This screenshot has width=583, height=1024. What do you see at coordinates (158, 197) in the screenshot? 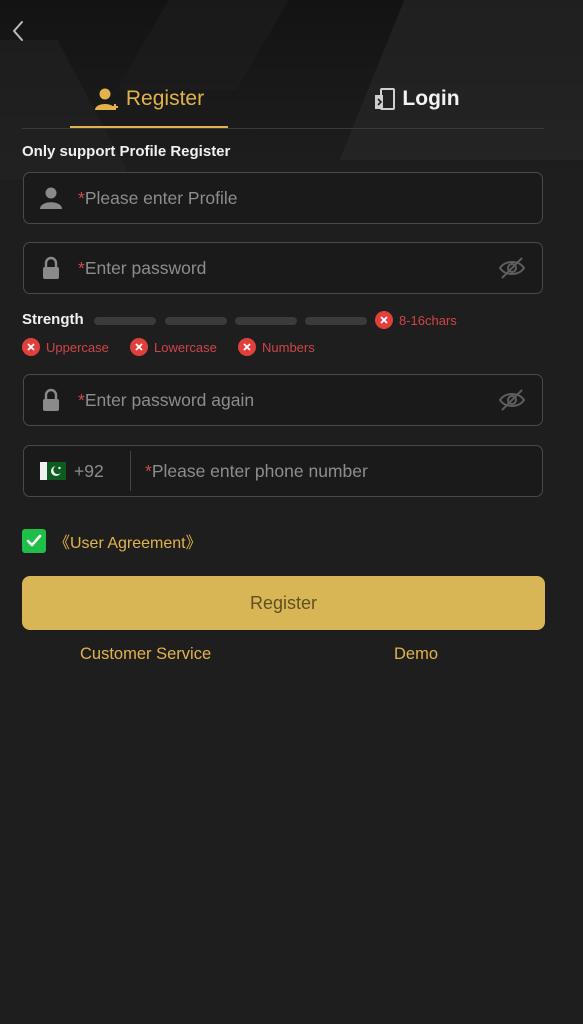
I see `profile-placeholder: *Please enter Profile` at bounding box center [158, 197].